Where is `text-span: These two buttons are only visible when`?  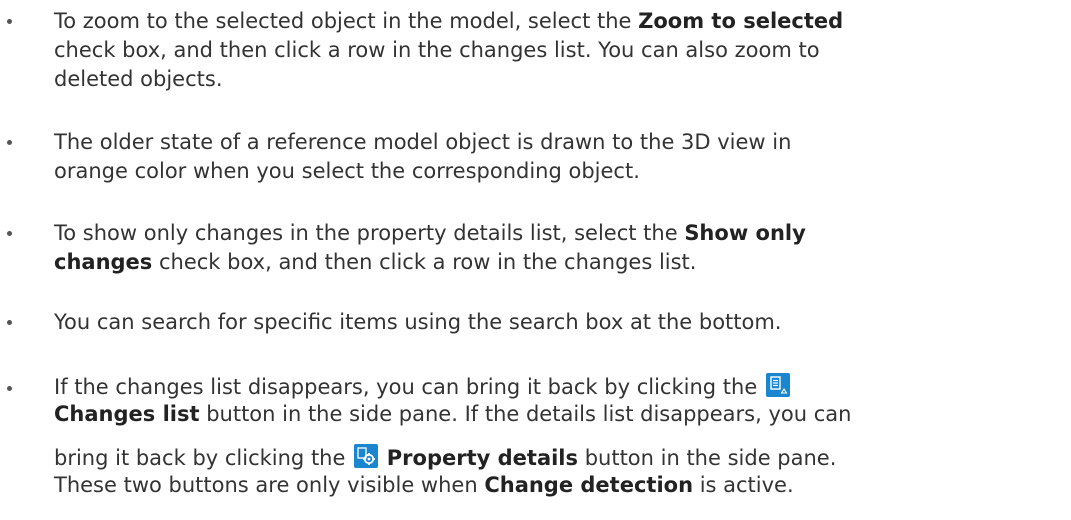 text-span: These two buttons are only visible when is located at coordinates (269, 485).